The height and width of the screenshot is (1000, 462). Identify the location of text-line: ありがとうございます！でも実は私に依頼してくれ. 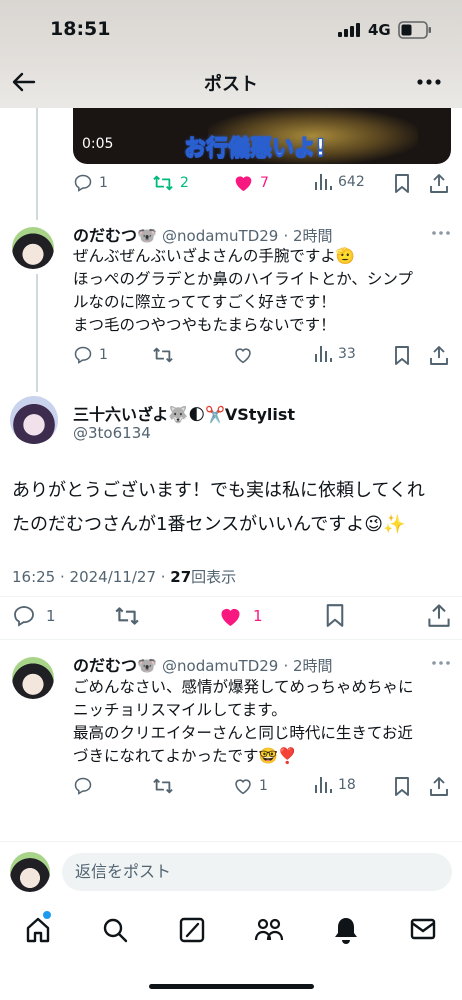
(218, 490).